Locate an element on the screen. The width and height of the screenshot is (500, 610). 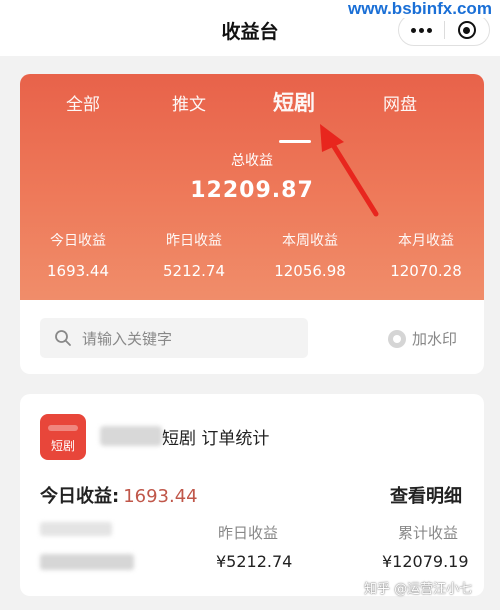
stat-value: 12056.98 is located at coordinates (310, 271).